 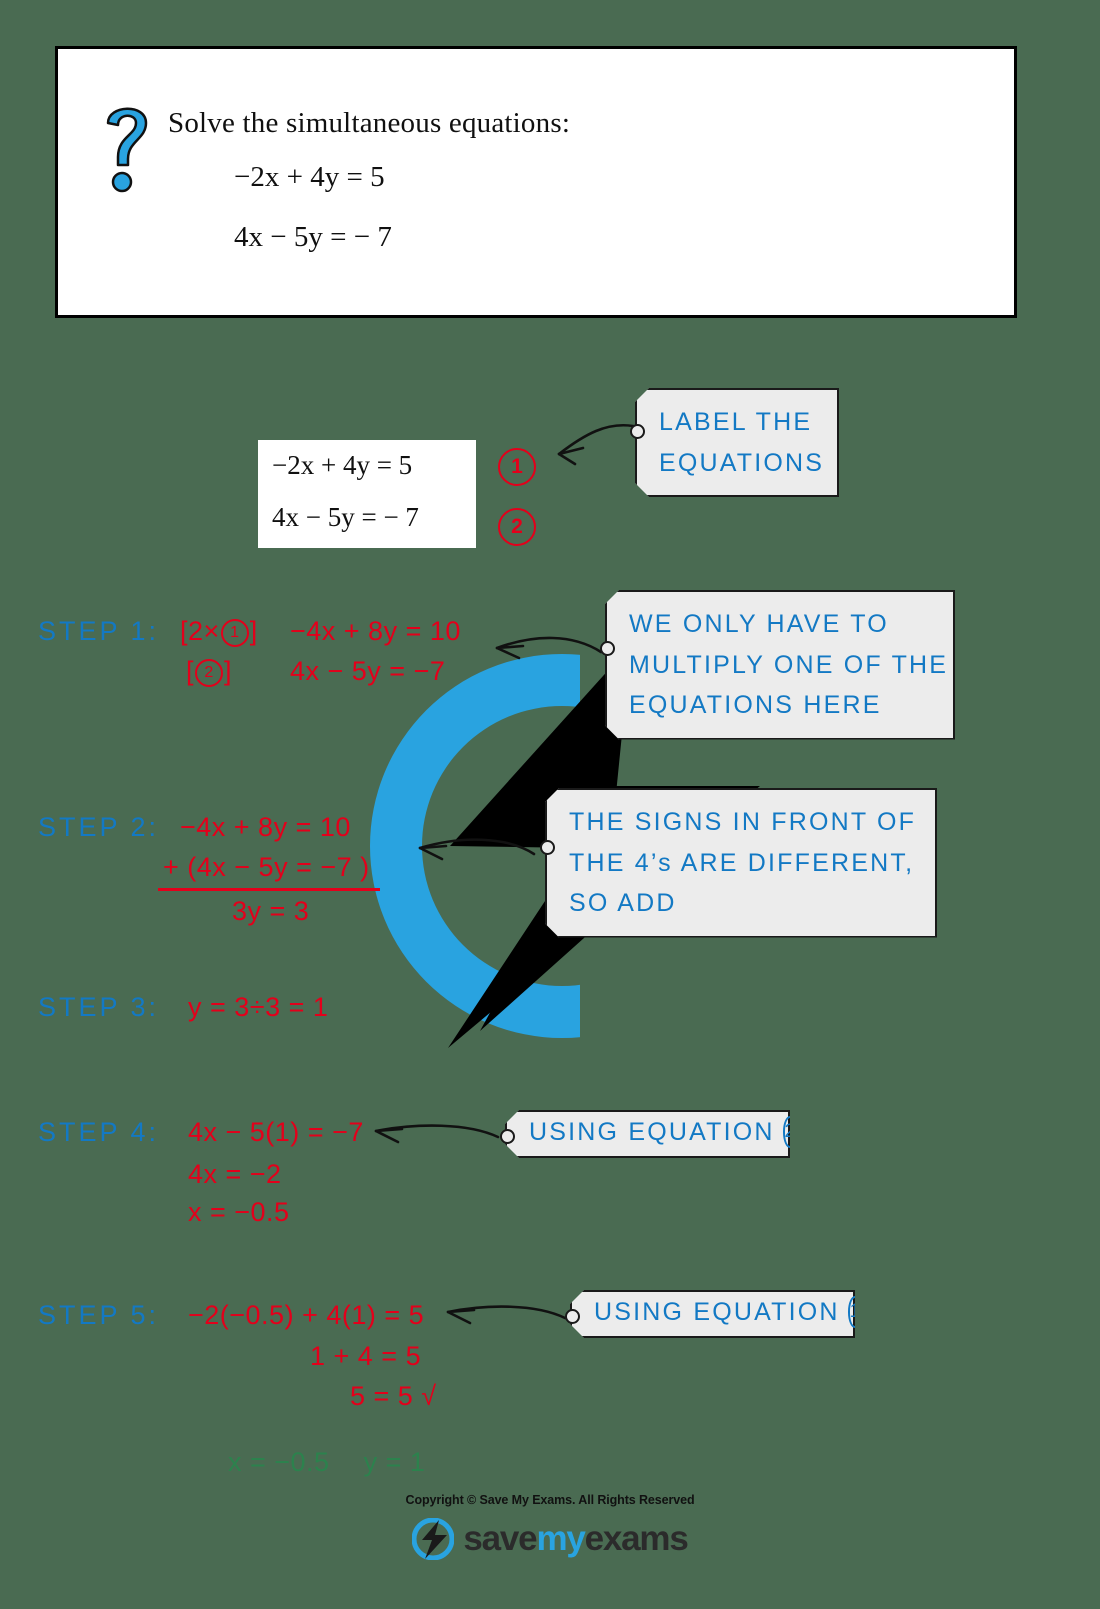 I want to click on step-4-line-3: x = −0.5, so click(x=239, y=1212).